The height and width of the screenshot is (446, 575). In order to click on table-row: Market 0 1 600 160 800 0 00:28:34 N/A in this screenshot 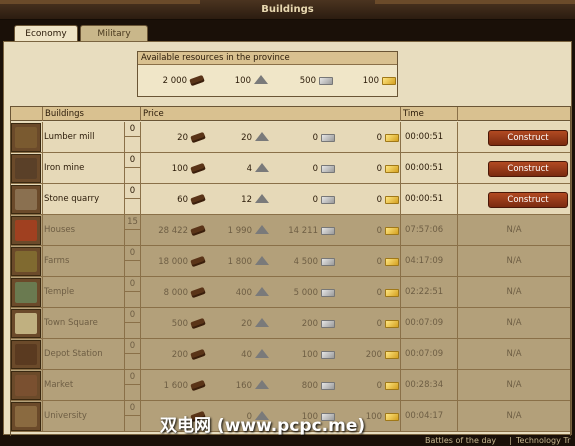, I will do `click(290, 385)`.